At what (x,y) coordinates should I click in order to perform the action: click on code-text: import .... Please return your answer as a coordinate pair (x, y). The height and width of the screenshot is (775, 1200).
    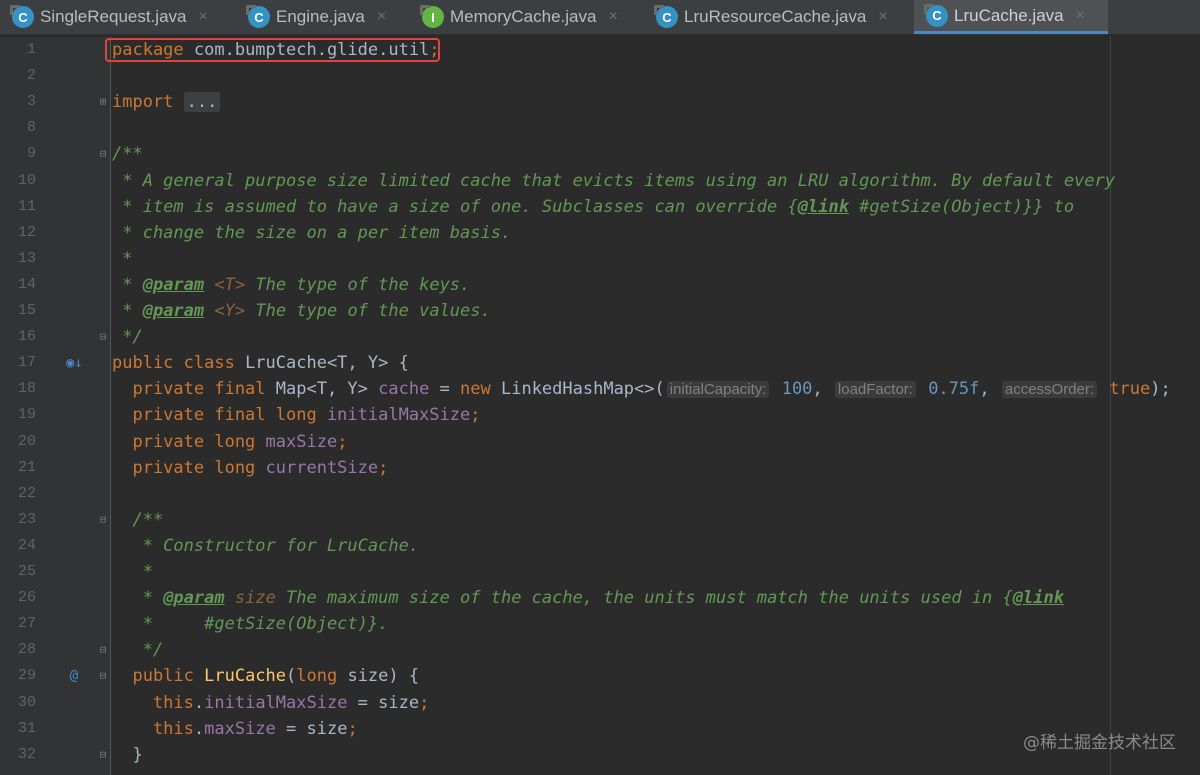
    Looking at the image, I should click on (166, 102).